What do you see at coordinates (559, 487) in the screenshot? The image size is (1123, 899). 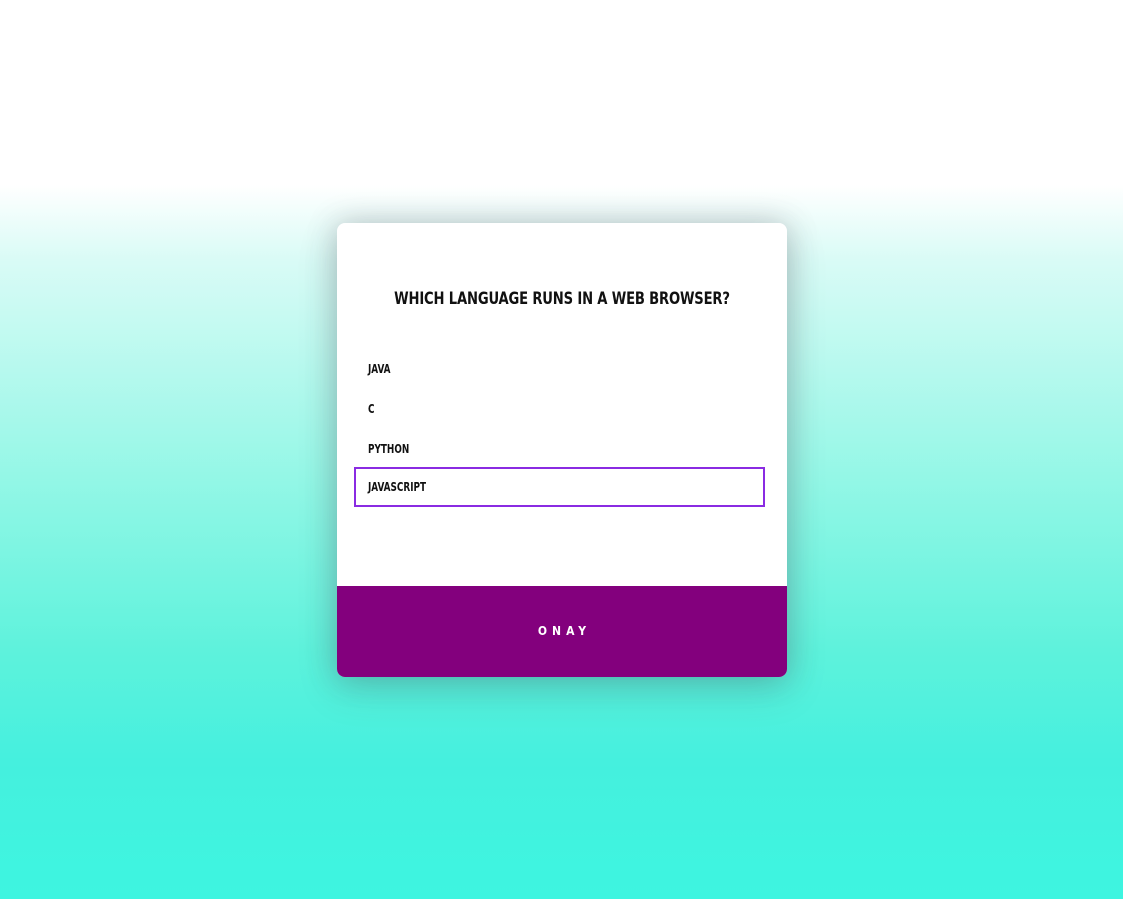 I see `answer-option-javascript: JAVASCRIPT` at bounding box center [559, 487].